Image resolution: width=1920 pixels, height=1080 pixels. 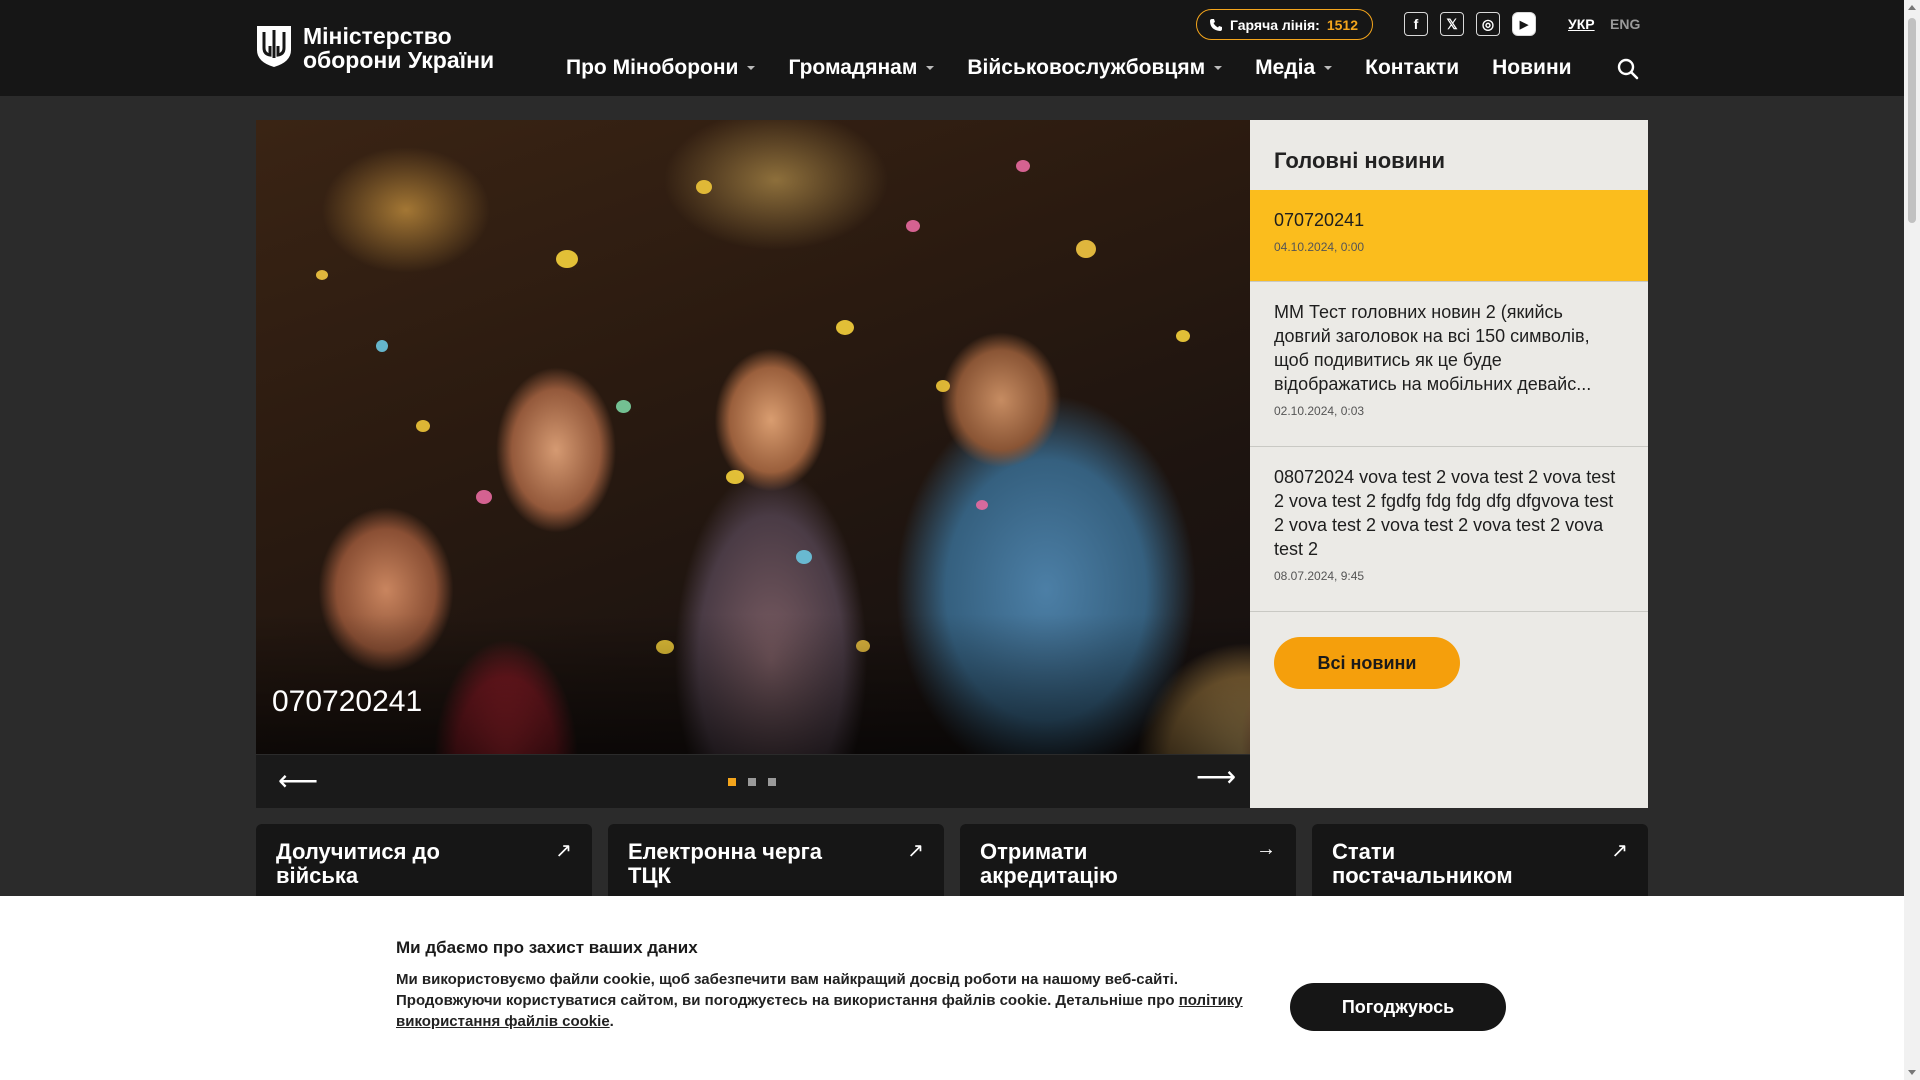 What do you see at coordinates (1367, 663) in the screenshot?
I see `all-news-button: Всі новини` at bounding box center [1367, 663].